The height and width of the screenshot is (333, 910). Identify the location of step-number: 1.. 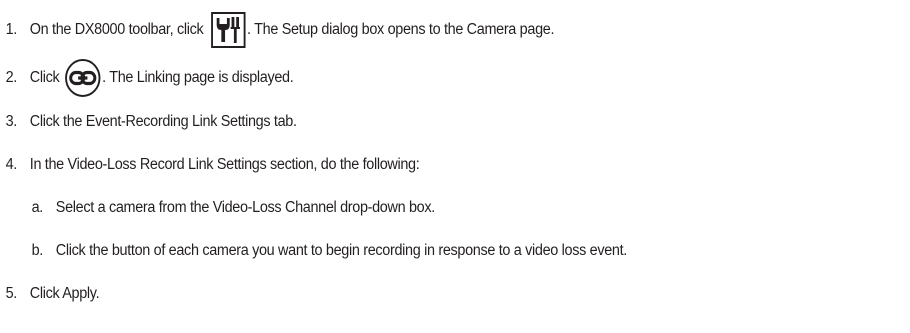
(11, 29).